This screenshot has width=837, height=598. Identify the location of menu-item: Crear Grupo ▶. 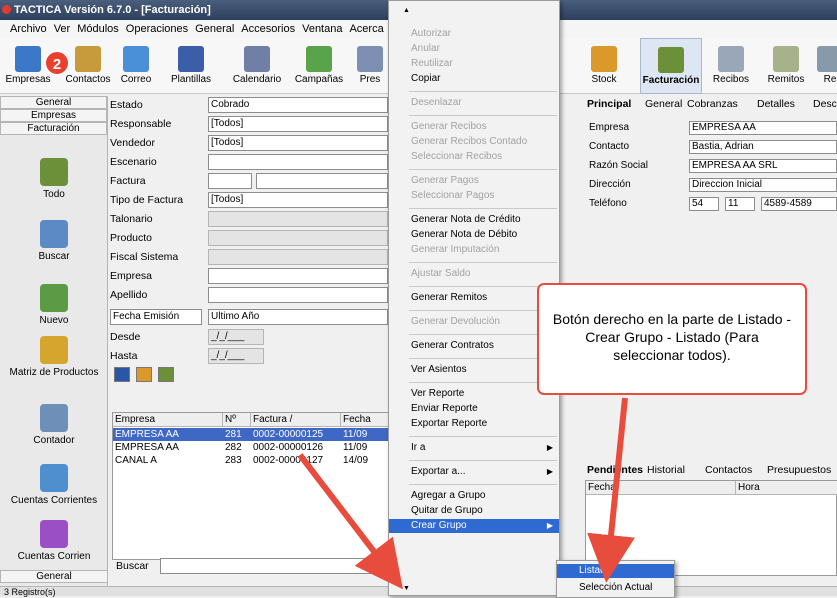
(474, 526).